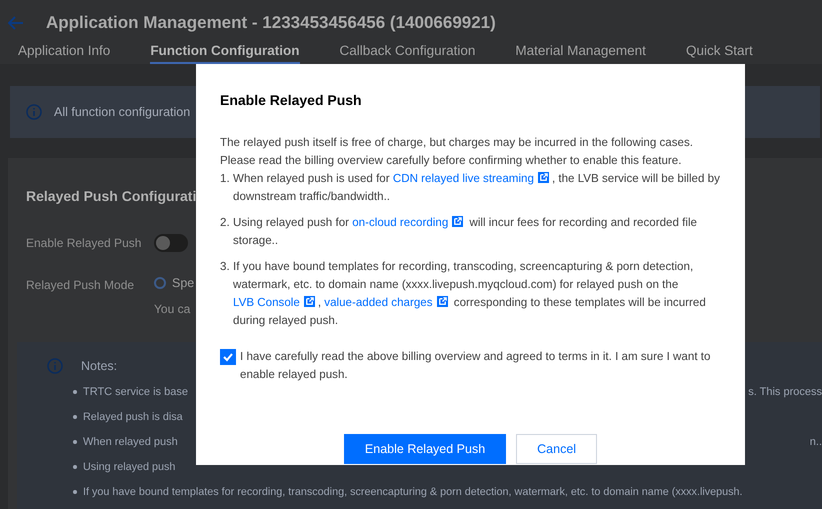 This screenshot has height=509, width=822. Describe the element at coordinates (171, 243) in the screenshot. I see `toggle-switch` at that location.